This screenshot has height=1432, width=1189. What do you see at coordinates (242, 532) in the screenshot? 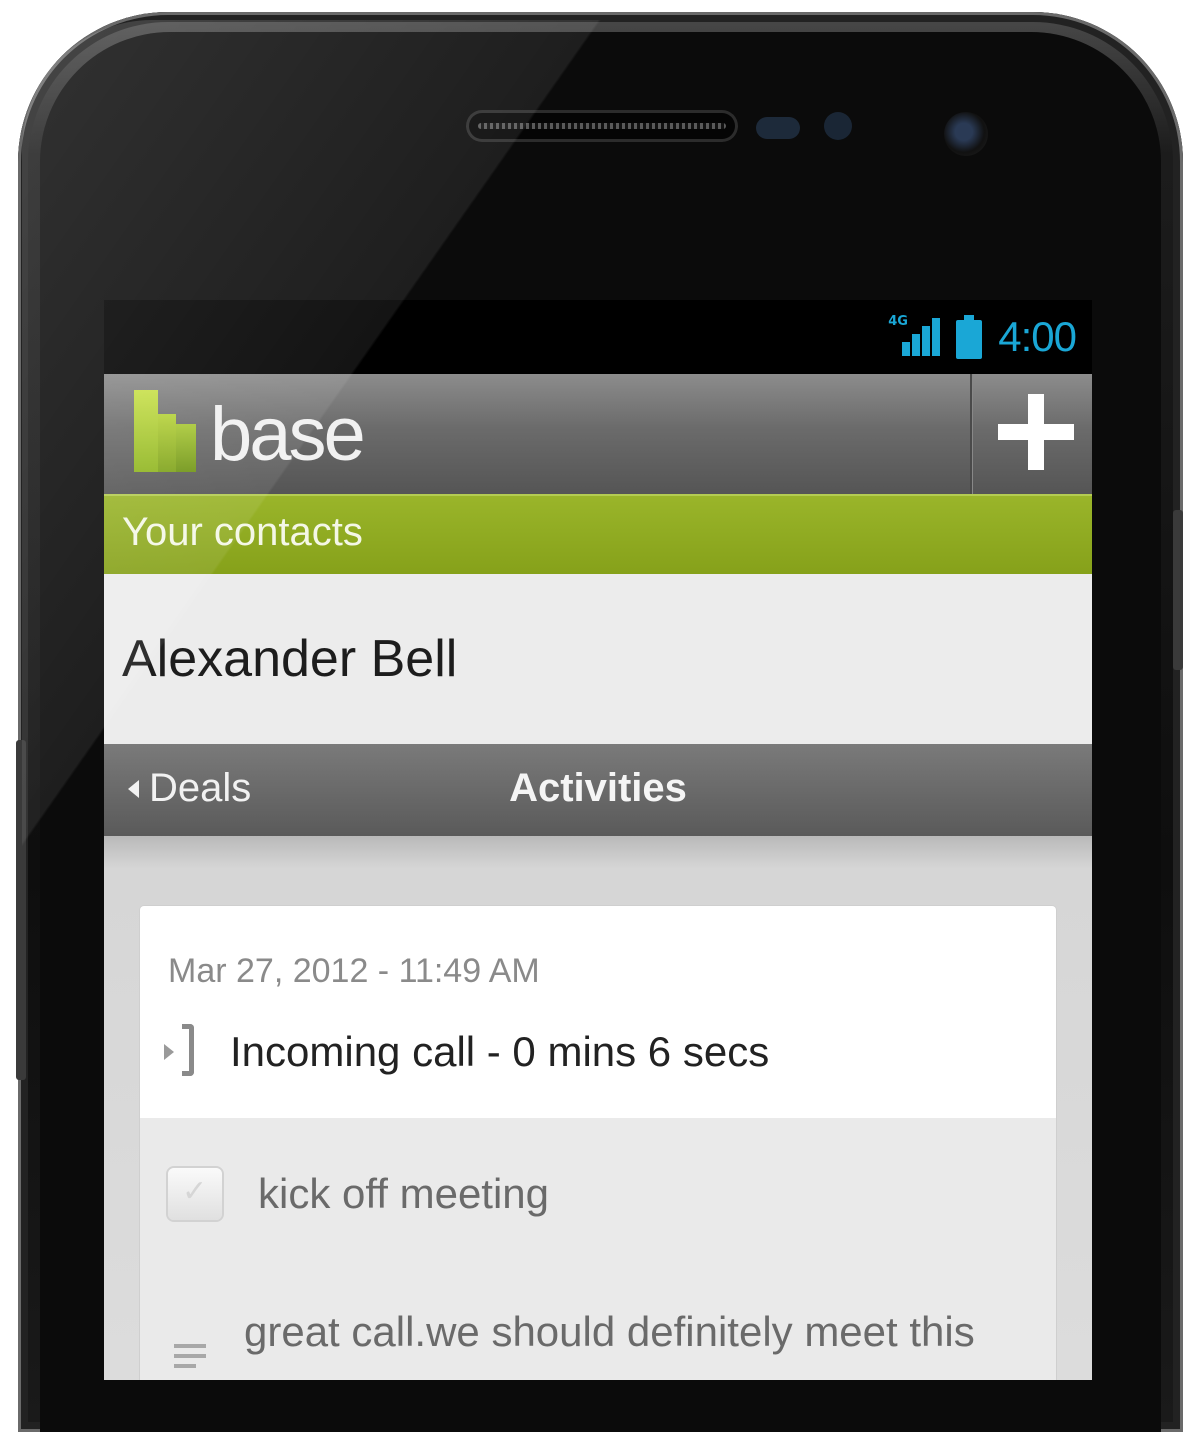
I see `section-title: Your contacts` at bounding box center [242, 532].